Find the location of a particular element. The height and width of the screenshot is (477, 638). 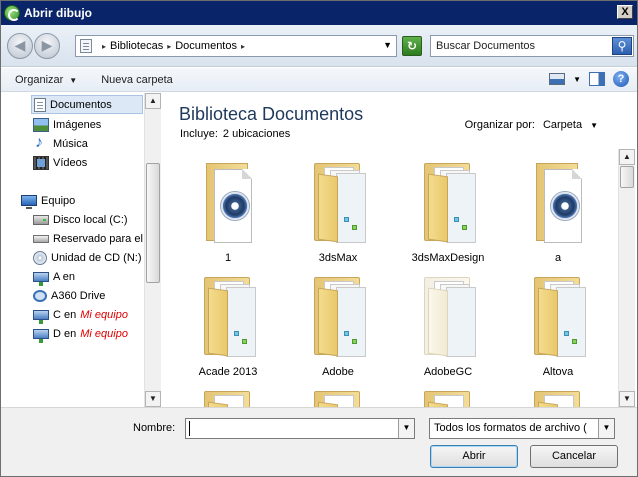

sidebar-item-cd-drive: Unidad de CD (N:) is located at coordinates (96, 257).